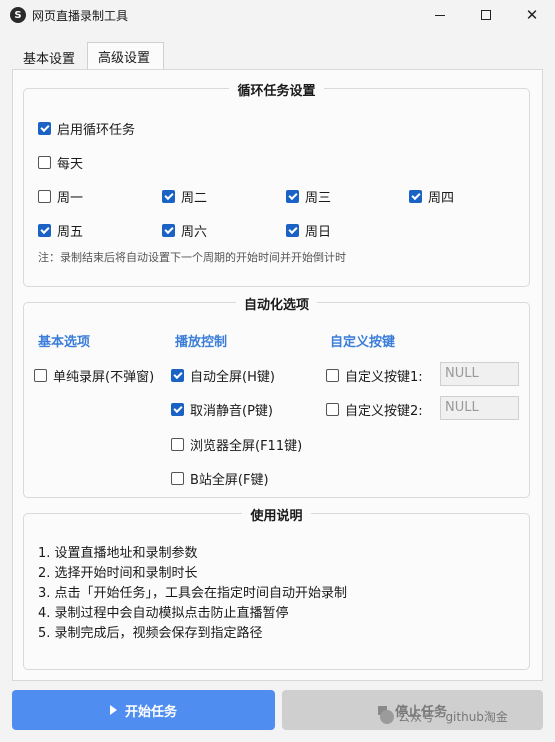 The image size is (555, 742). What do you see at coordinates (384, 377) in the screenshot?
I see `checkbox-label: 自定义按键1:` at bounding box center [384, 377].